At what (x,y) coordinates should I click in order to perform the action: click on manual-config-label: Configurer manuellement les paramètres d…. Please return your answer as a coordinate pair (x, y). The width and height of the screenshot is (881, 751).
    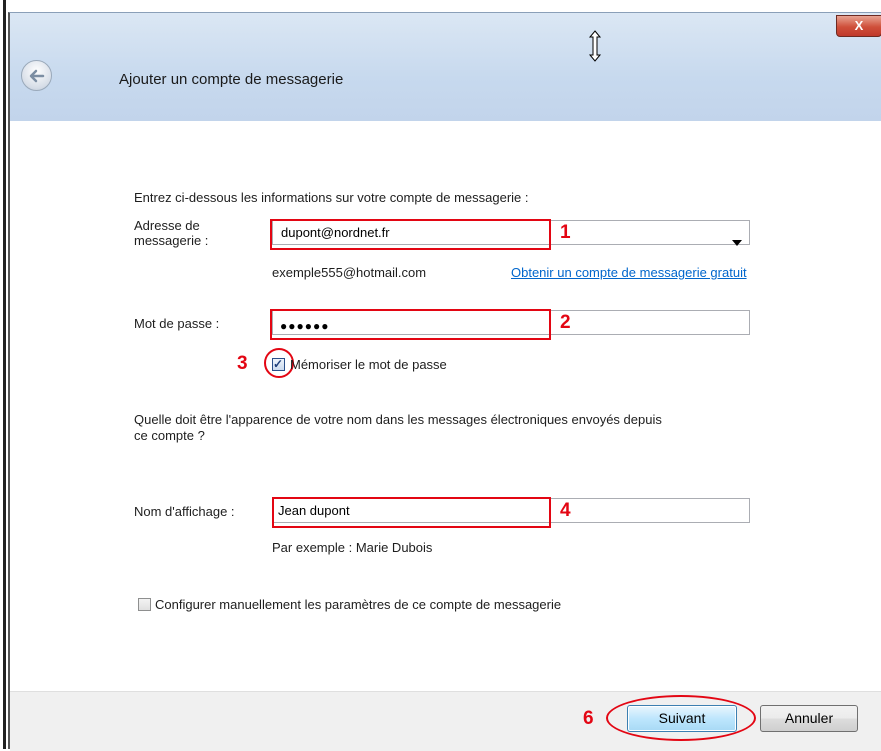
    Looking at the image, I should click on (358, 604).